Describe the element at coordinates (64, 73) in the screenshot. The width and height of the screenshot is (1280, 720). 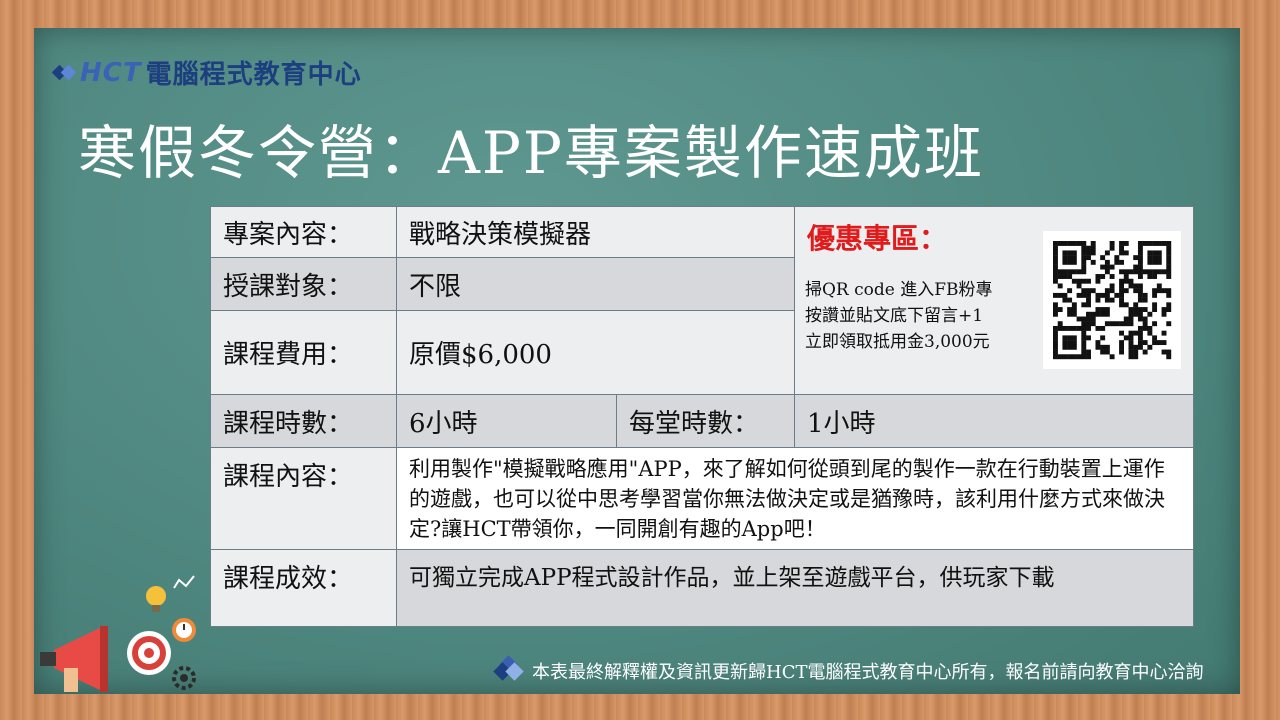
I see `logo-diamond-icon` at that location.